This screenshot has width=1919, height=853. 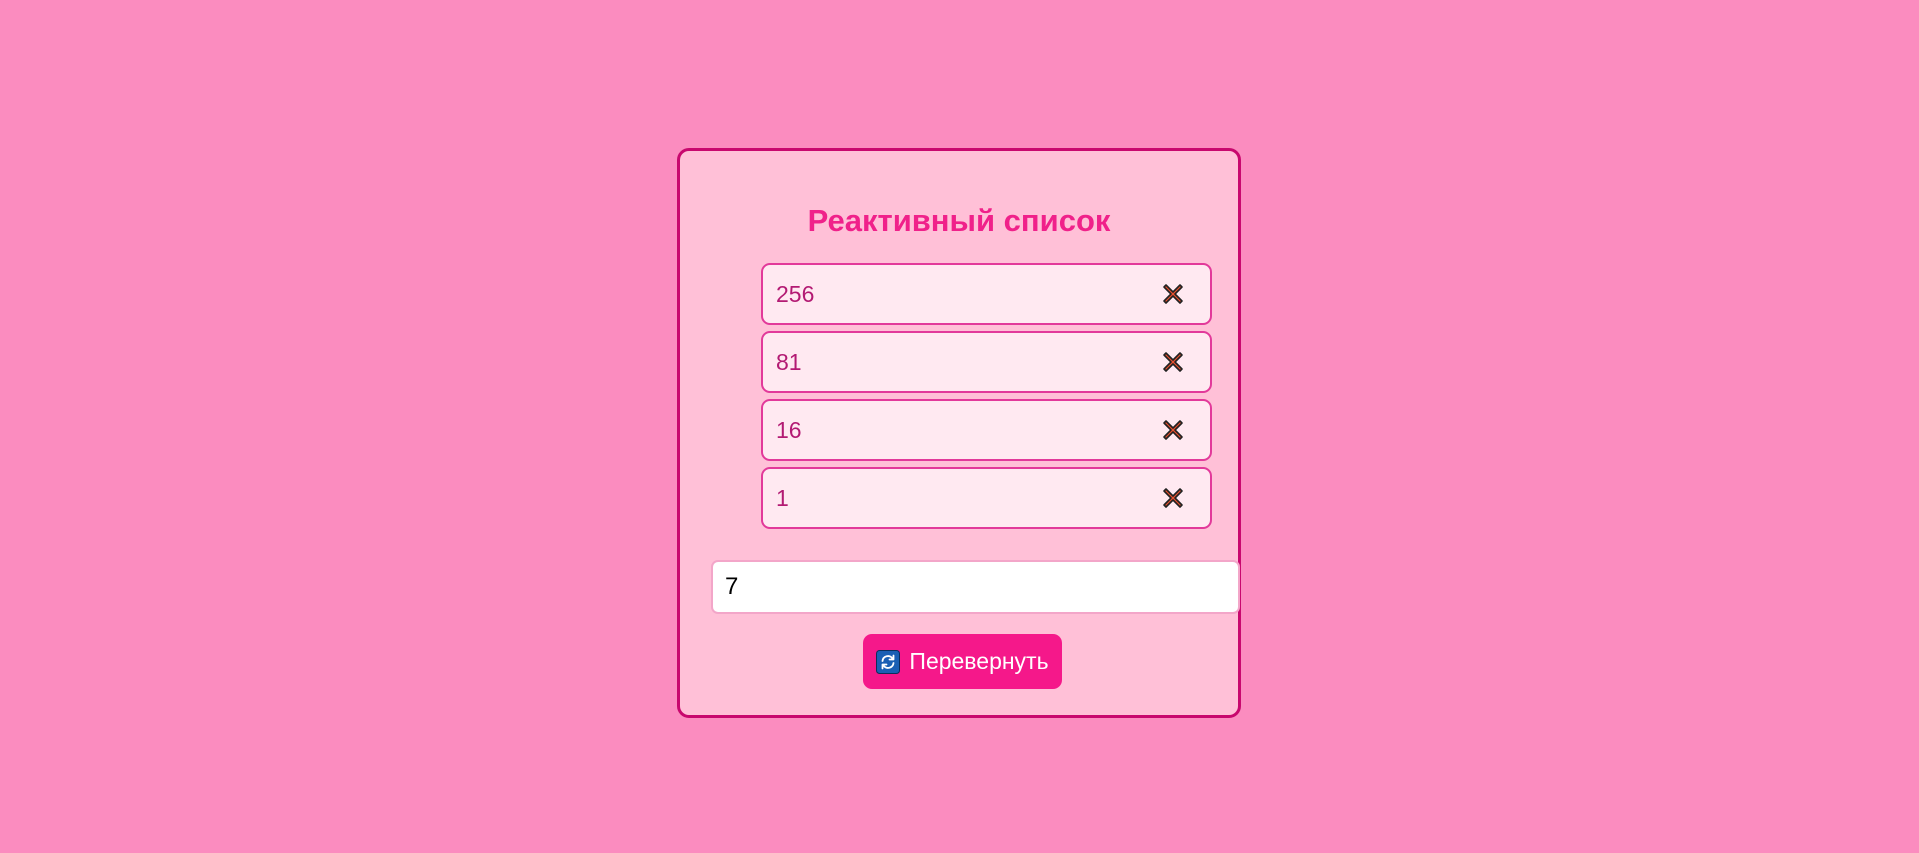 What do you see at coordinates (986, 498) in the screenshot?
I see `list-item: 1` at bounding box center [986, 498].